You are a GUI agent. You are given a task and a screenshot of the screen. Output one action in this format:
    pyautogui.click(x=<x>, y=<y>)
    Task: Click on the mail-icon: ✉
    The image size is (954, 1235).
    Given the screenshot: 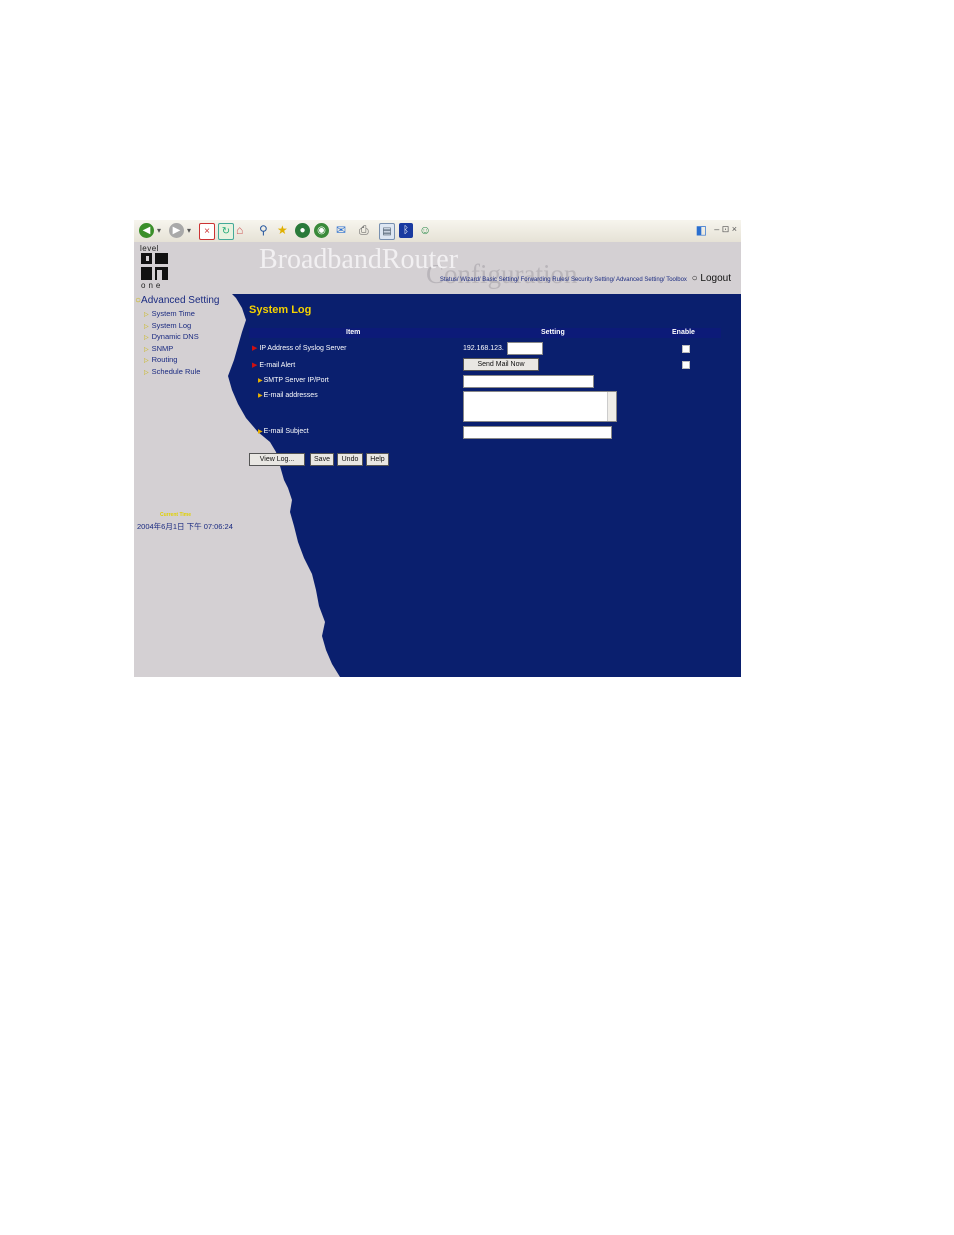 What is the action you would take?
    pyautogui.click(x=341, y=230)
    